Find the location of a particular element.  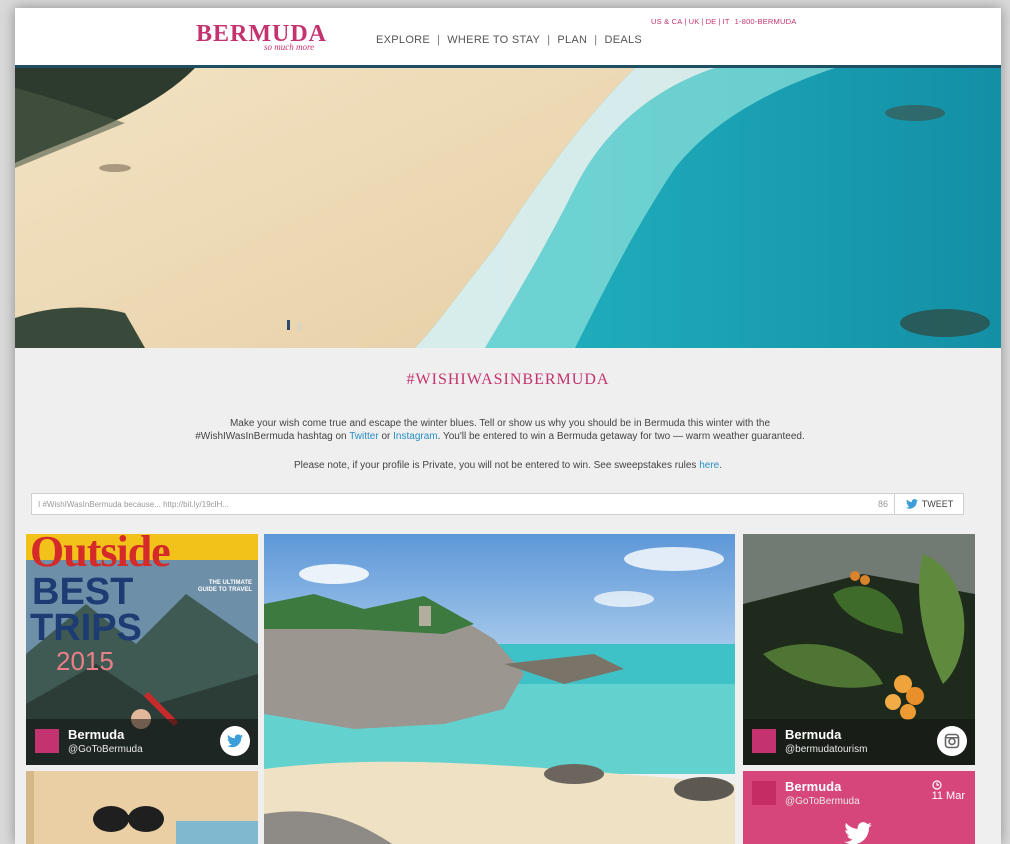

tweet-button-label: TWEET is located at coordinates (937, 504).